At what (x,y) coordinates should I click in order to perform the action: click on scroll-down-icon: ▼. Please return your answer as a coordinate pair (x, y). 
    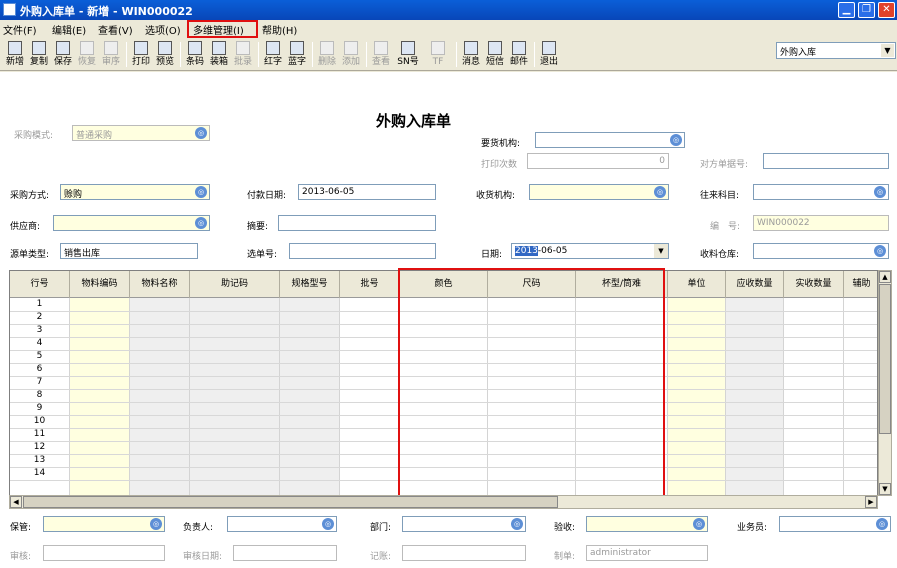
    Looking at the image, I should click on (885, 489).